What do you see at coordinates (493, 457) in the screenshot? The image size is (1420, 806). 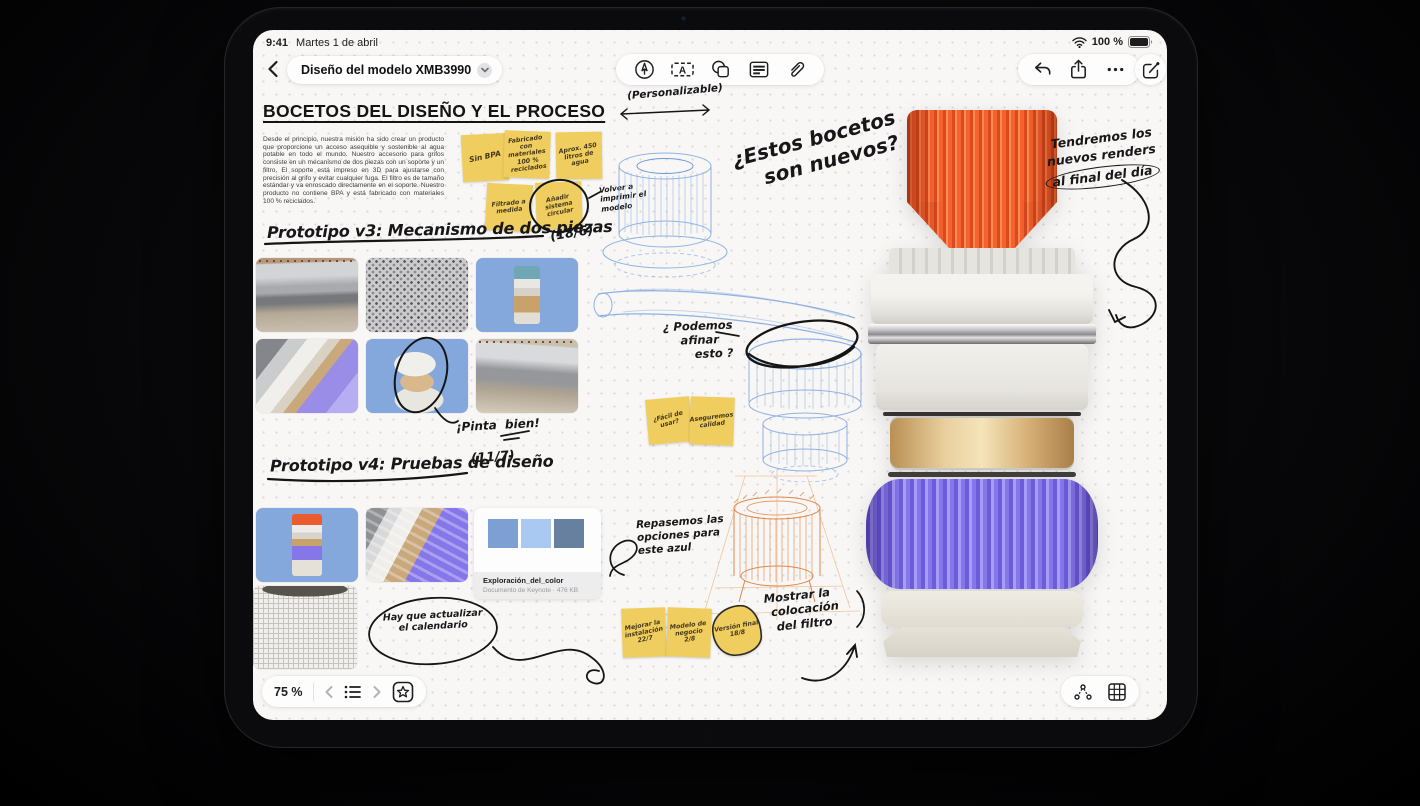 I see `date-proto-v4: (11/7)` at bounding box center [493, 457].